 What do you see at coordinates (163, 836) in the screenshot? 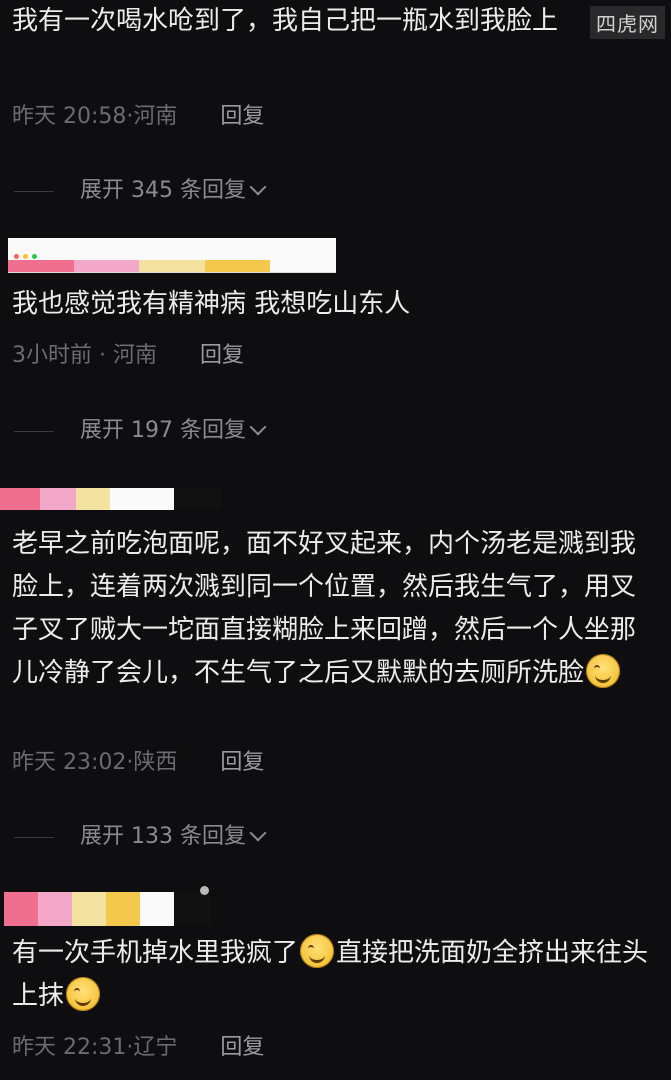
I see `expand-replies-label: 展开 133 条回复` at bounding box center [163, 836].